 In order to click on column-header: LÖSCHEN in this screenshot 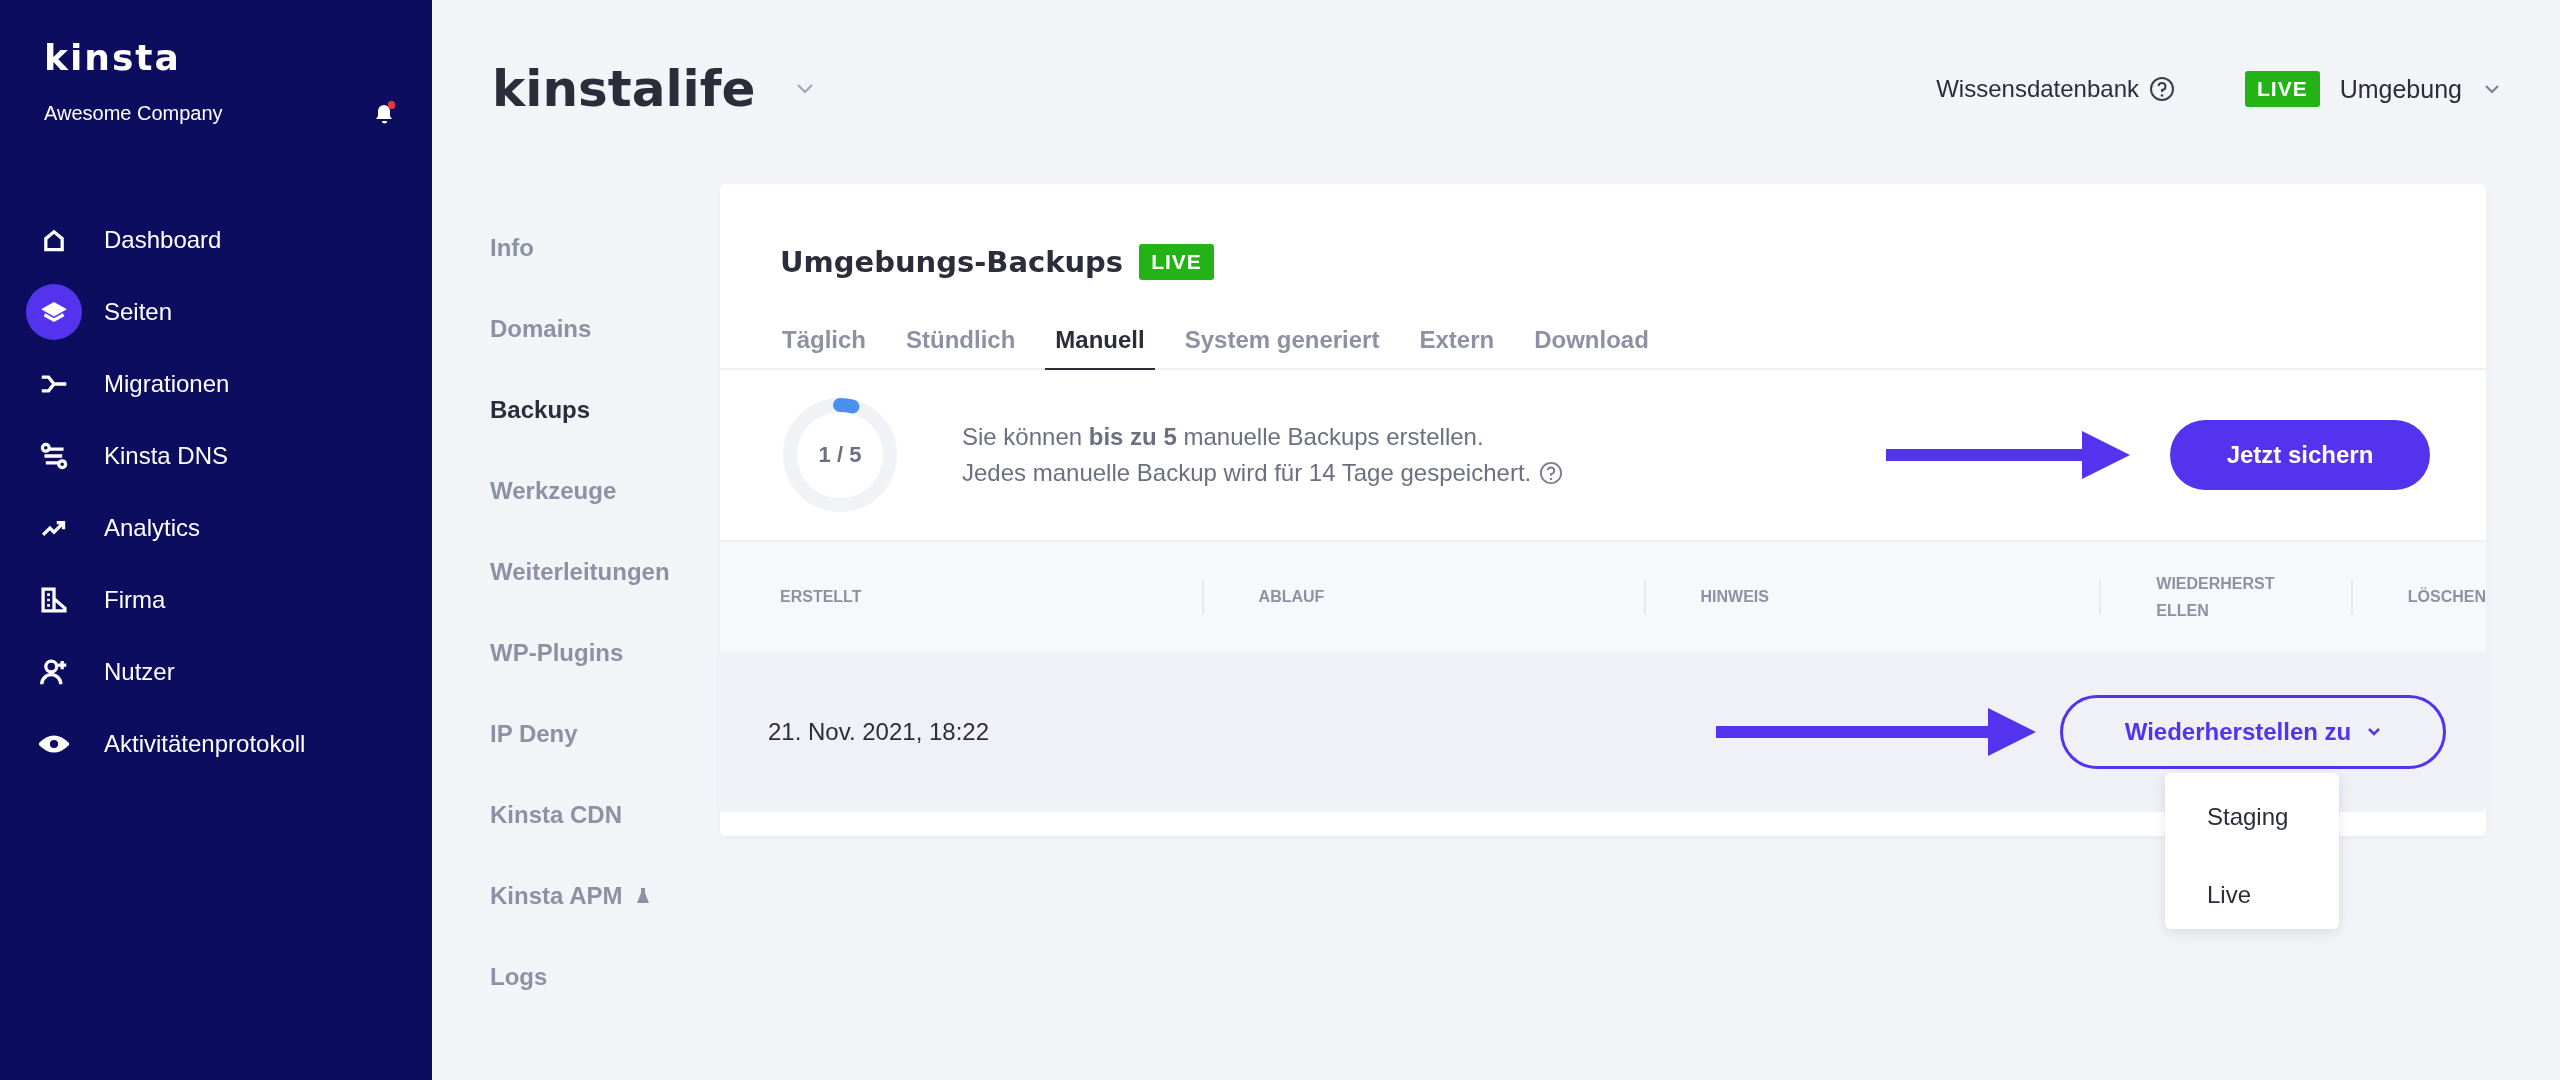, I will do `click(2446, 597)`.